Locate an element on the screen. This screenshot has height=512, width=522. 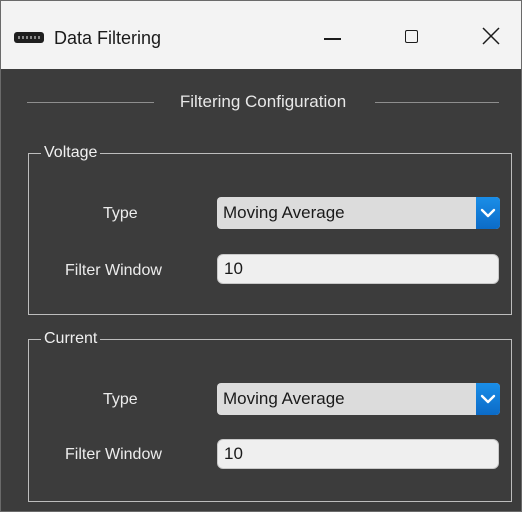
window-title: Data Filtering is located at coordinates (108, 38).